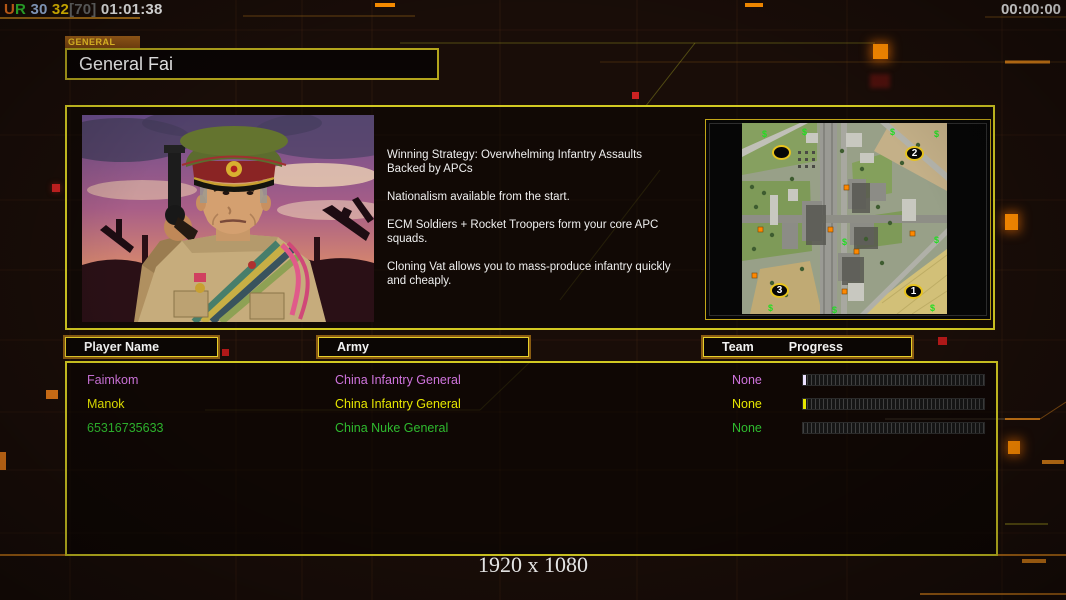 The width and height of the screenshot is (1066, 600). I want to click on stat-32: 32, so click(58, 9).